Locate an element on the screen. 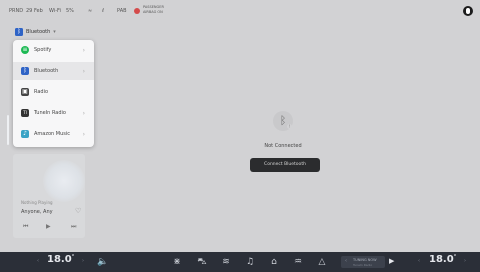 The height and width of the screenshot is (272, 480). connection-status-text: Not Connected is located at coordinates (283, 146).